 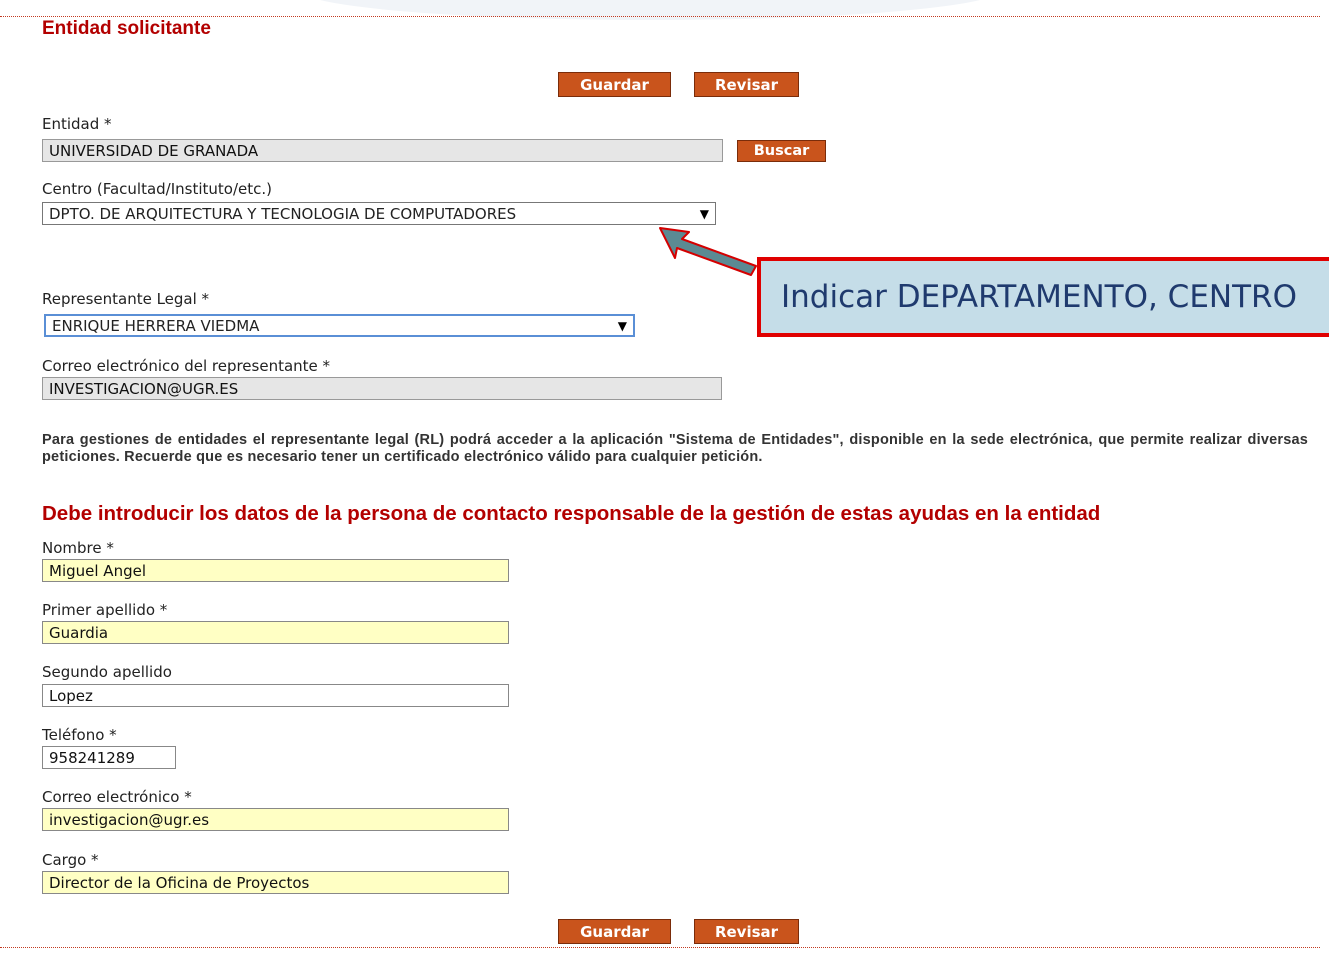 What do you see at coordinates (156, 325) in the screenshot?
I see `representante-select-value: ENRIQUE HERRERA VIEDMA` at bounding box center [156, 325].